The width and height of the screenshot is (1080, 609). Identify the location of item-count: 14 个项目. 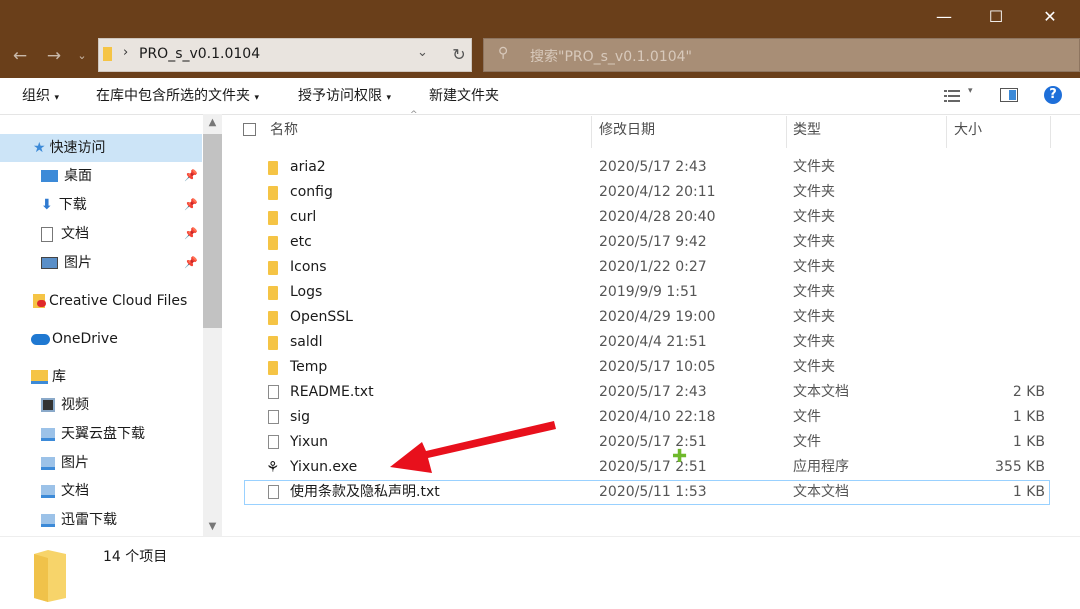
(135, 557).